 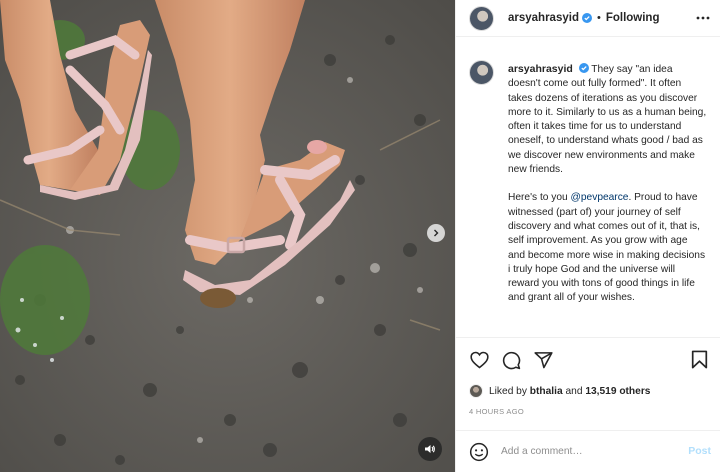 I want to click on comment-input, so click(x=590, y=451).